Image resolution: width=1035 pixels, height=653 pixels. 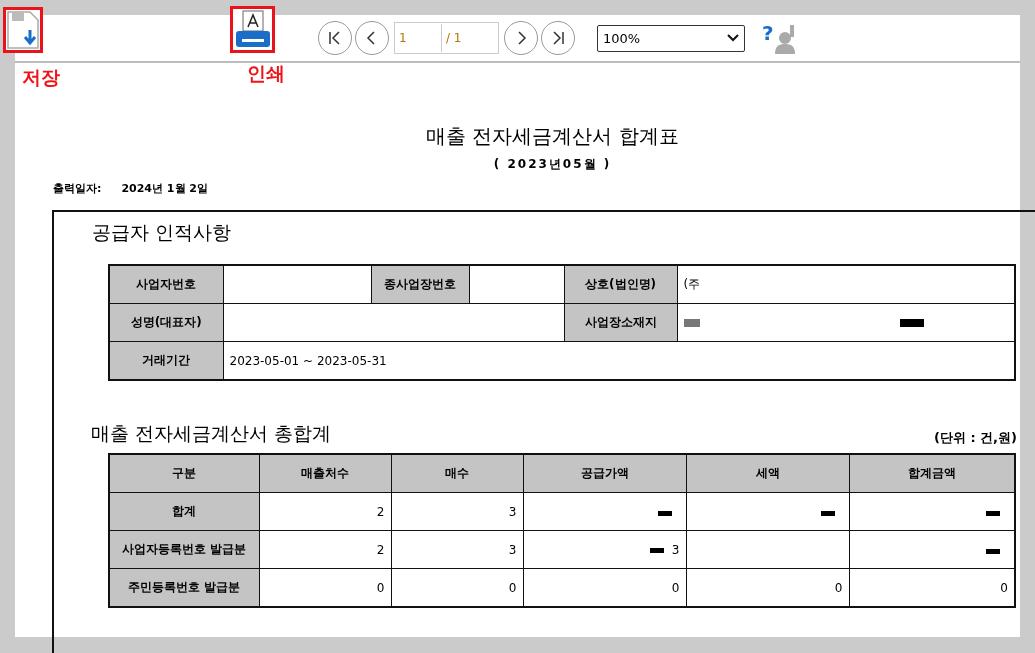 What do you see at coordinates (325, 473) in the screenshot?
I see `column-header: 매출처수` at bounding box center [325, 473].